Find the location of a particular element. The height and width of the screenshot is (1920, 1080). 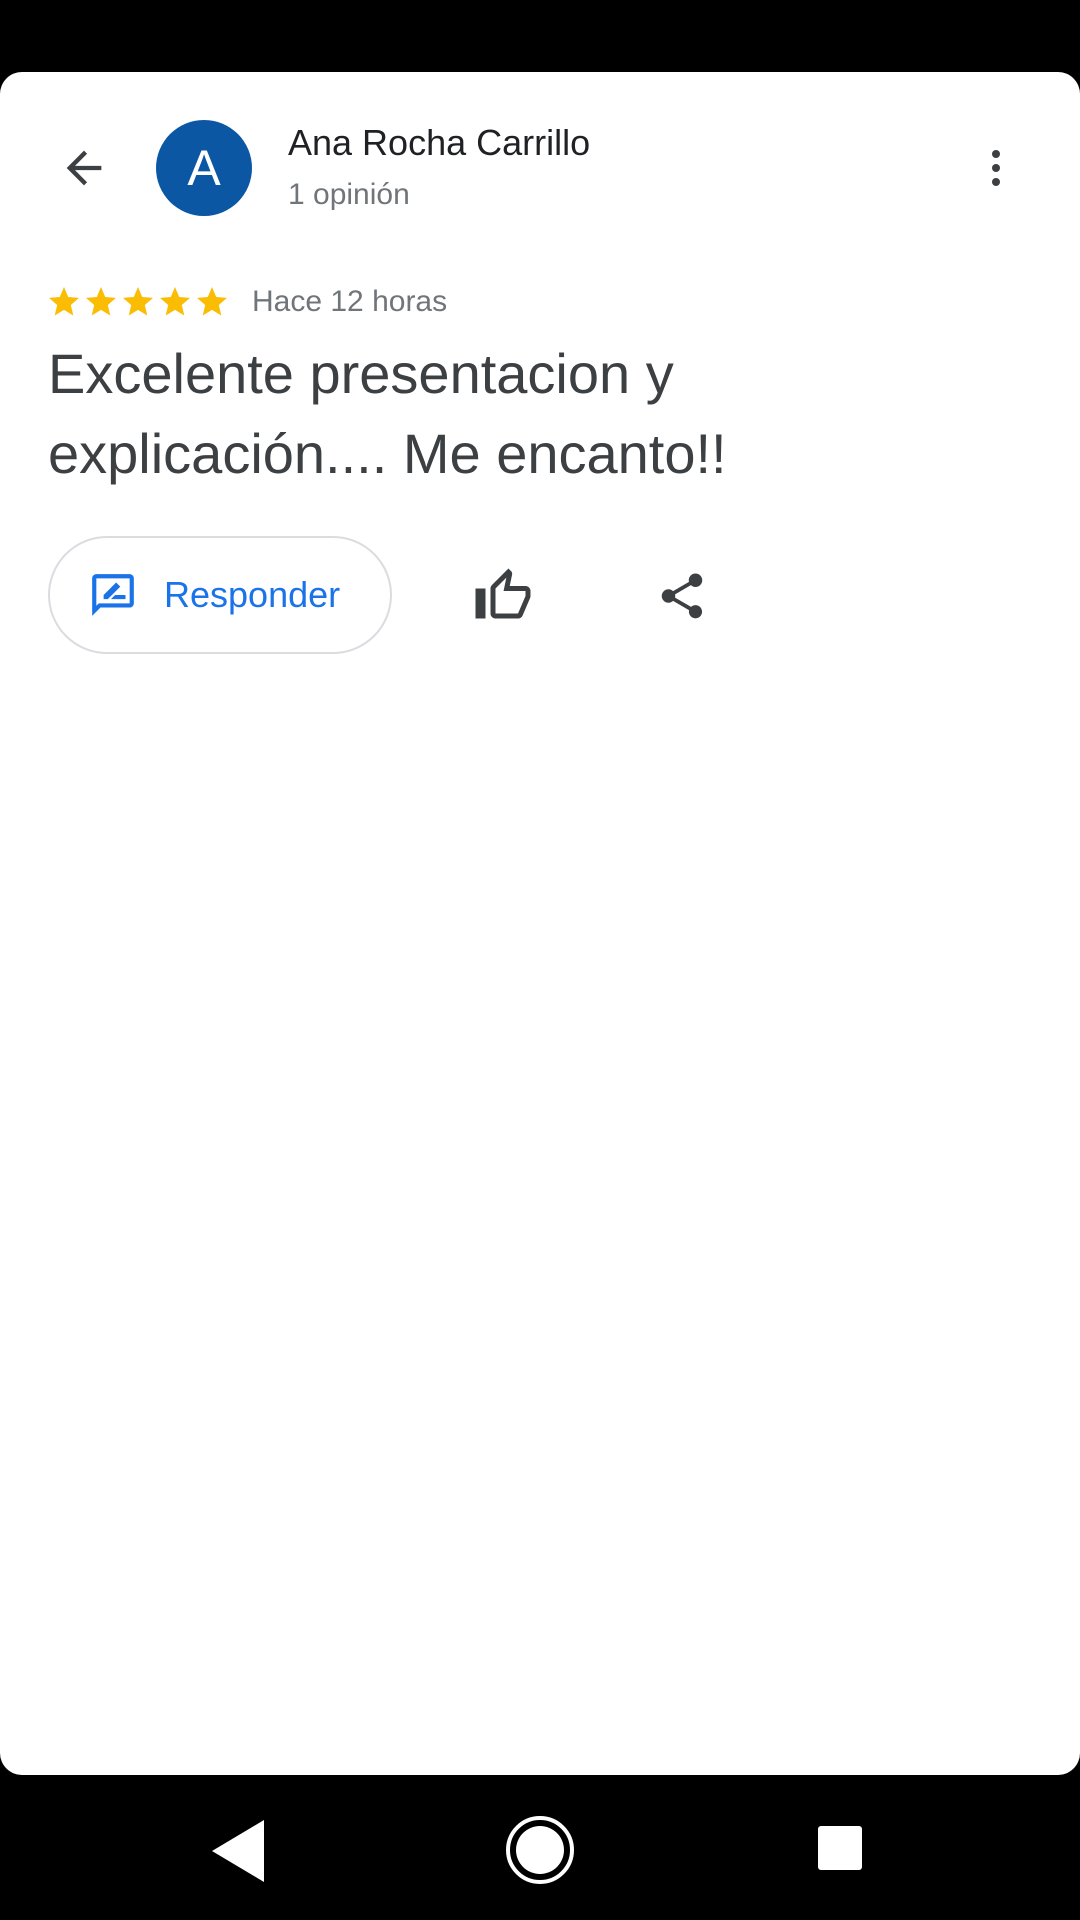

star-rating is located at coordinates (138, 302).